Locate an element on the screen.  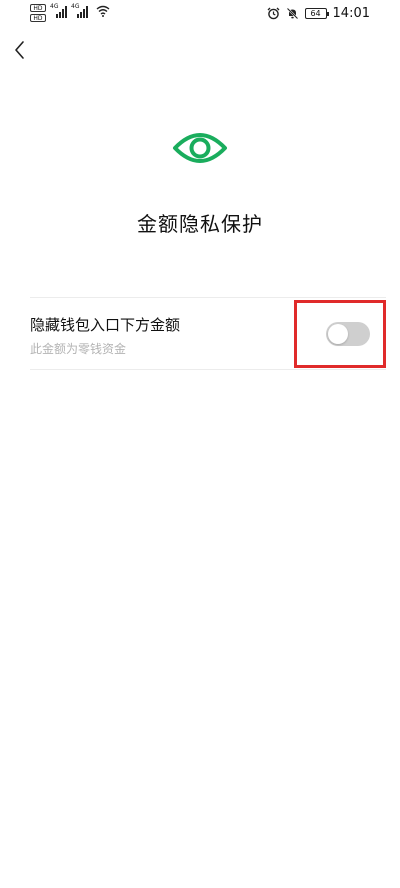
status-bar: HD HD 4G 4G 64 14:01 is located at coordinates (200, 15).